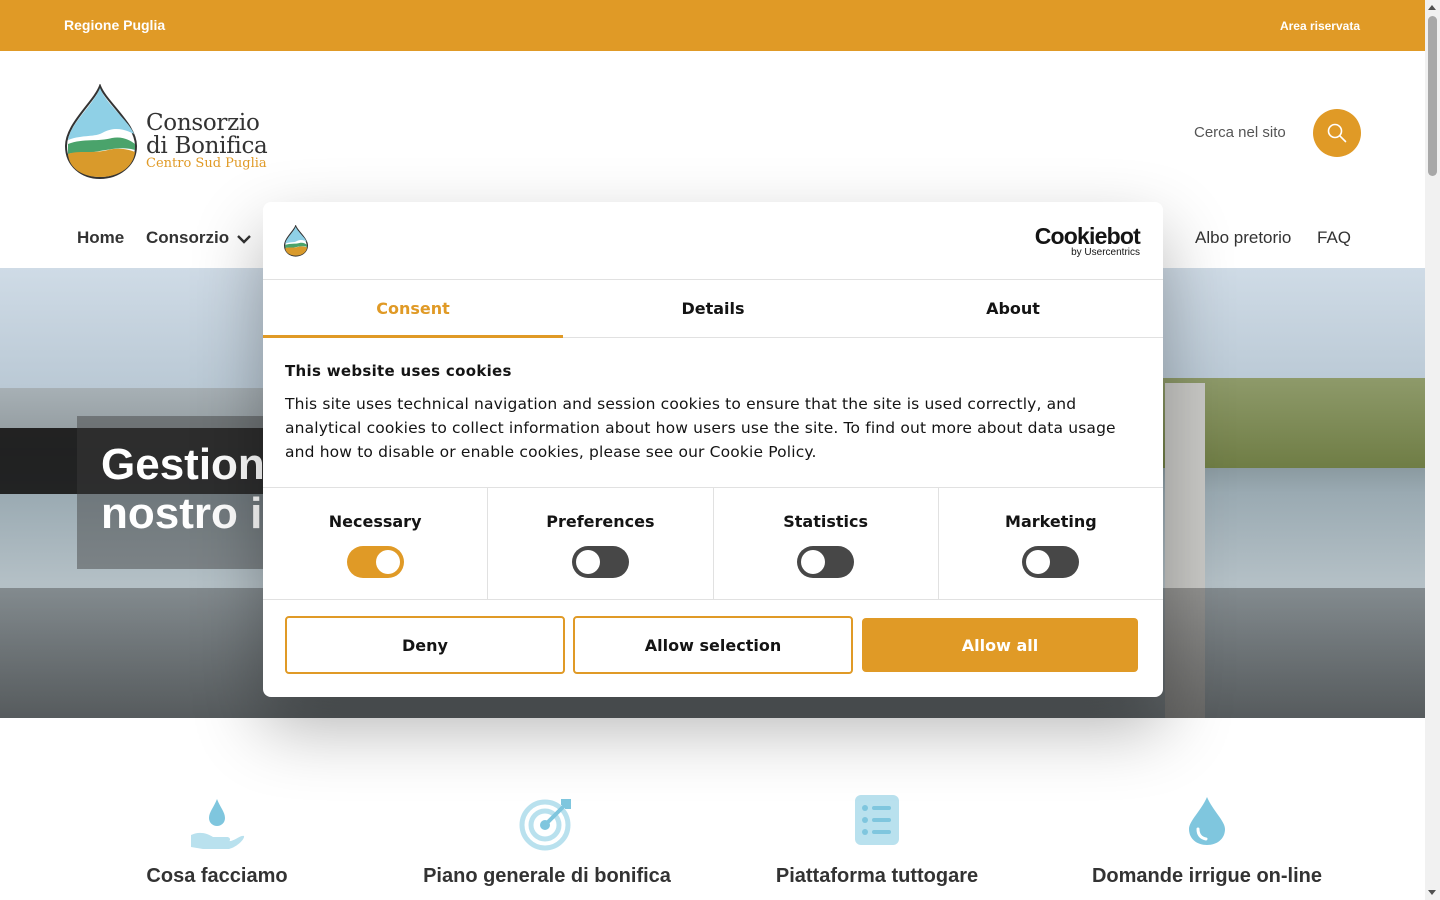 Image resolution: width=1440 pixels, height=900 pixels. I want to click on tile-label: Piattaforma tuttogare, so click(877, 876).